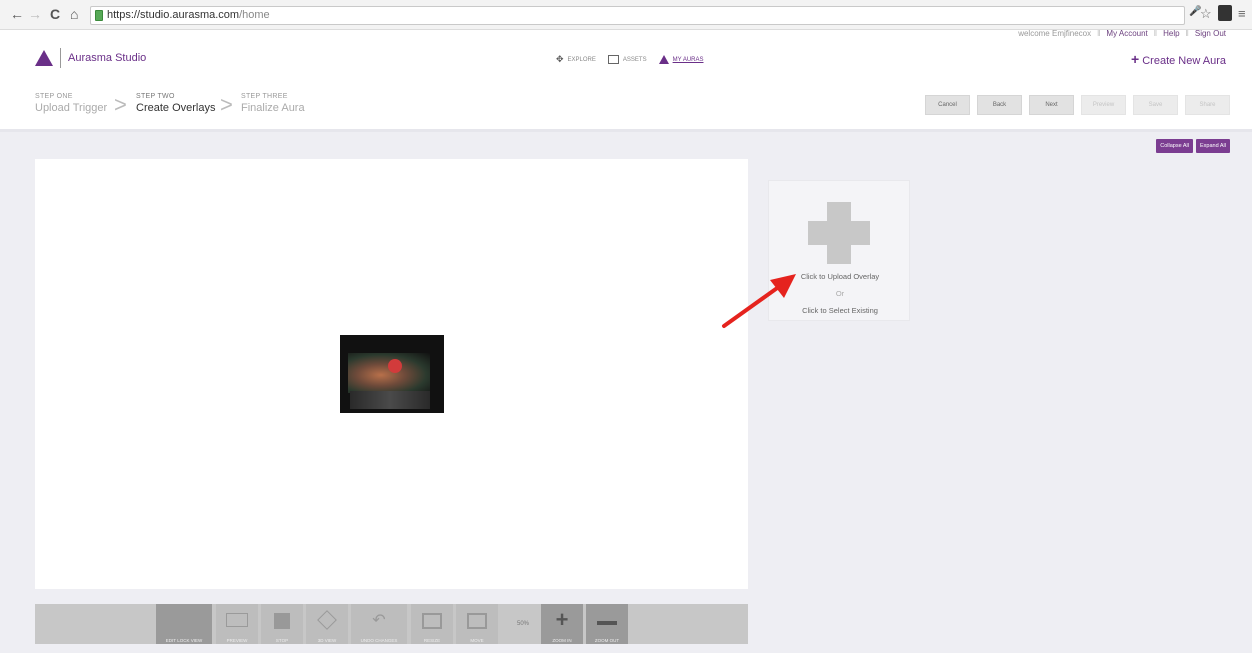 This screenshot has width=1252, height=653. Describe the element at coordinates (327, 640) in the screenshot. I see `tool-label: 3D VIEW` at that location.